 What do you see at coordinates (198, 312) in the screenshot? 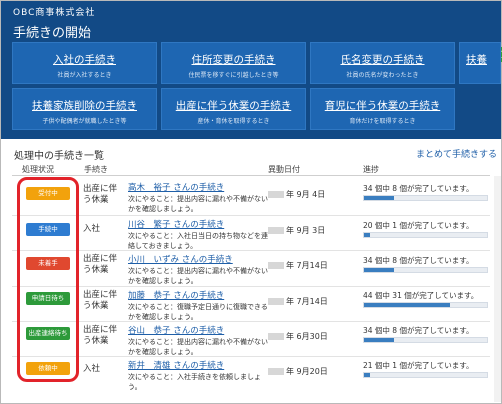
I see `next-action: 次にやること：復職予定日通りに復職できるかを確認しましょう。` at bounding box center [198, 312].